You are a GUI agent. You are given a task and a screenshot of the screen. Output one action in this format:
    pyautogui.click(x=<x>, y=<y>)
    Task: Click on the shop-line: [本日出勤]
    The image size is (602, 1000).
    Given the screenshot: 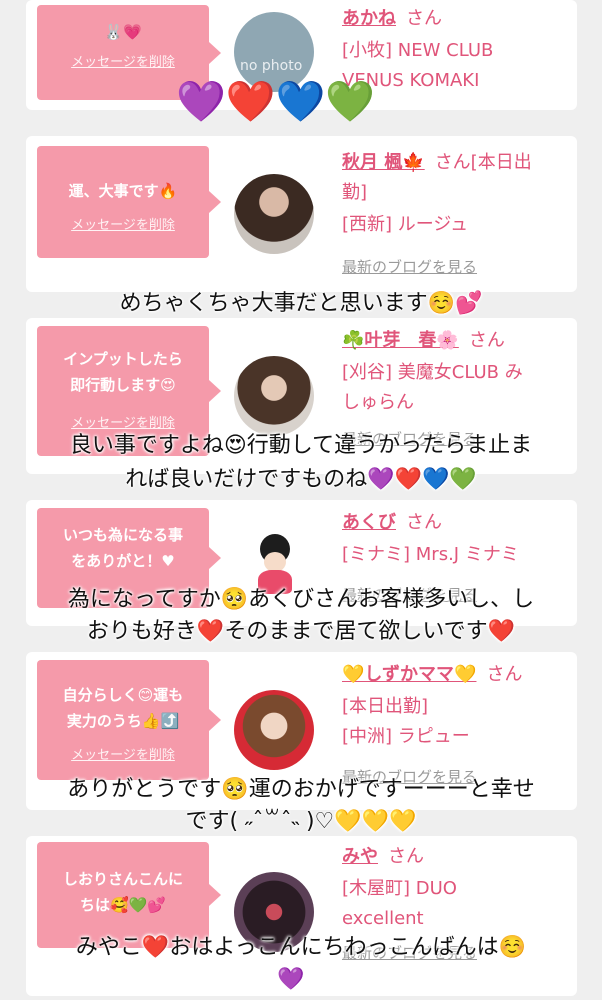 What is the action you would take?
    pyautogui.click(x=385, y=706)
    